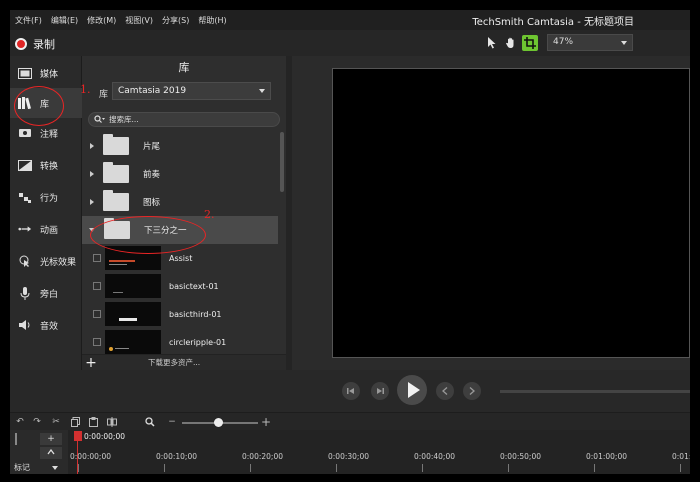  What do you see at coordinates (51, 439) in the screenshot?
I see `add-track-button: +` at bounding box center [51, 439].